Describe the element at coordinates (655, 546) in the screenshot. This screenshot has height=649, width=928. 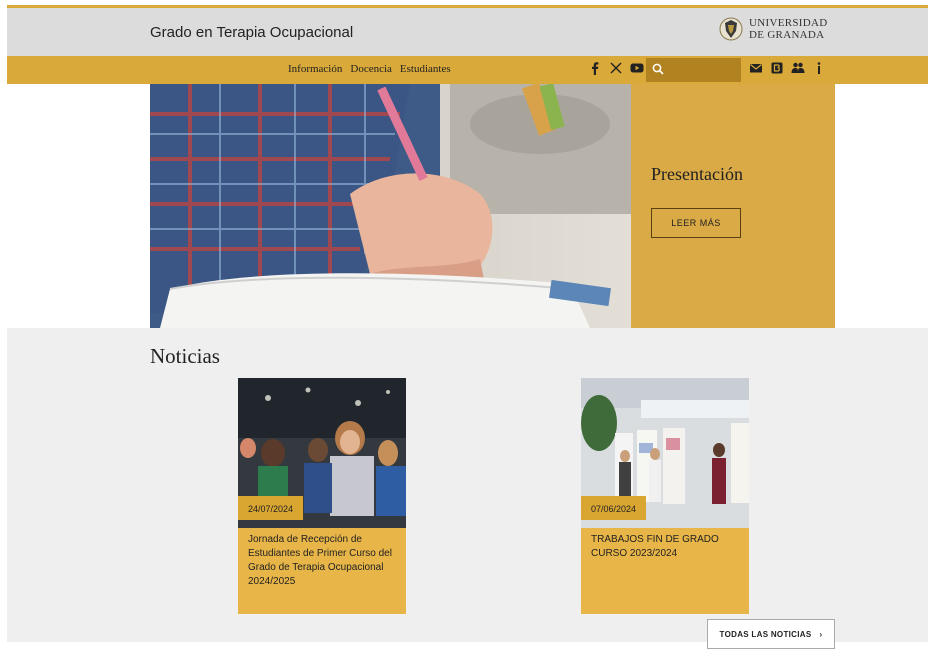
I see `news-card-text: TRABAJOS FIN DE GRADO CURSO 2023/2024` at that location.